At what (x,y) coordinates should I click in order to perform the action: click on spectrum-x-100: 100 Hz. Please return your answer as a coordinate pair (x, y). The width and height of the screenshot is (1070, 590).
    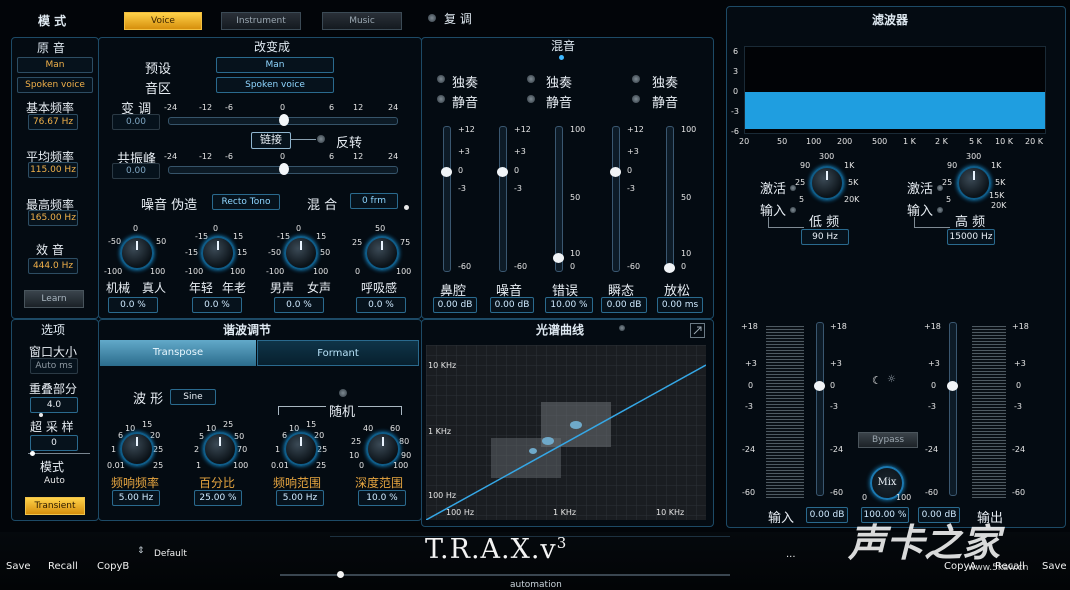
    Looking at the image, I should click on (460, 512).